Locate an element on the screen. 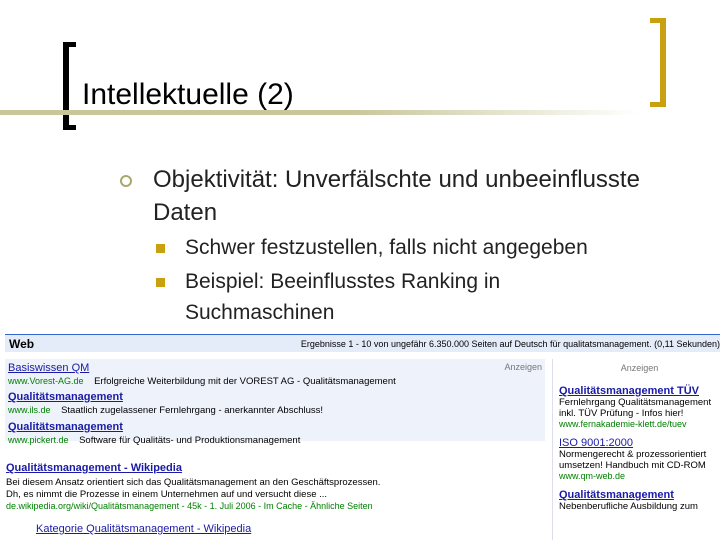 The height and width of the screenshot is (540, 720). ad-url: www.Vorest-AG.de is located at coordinates (46, 381).